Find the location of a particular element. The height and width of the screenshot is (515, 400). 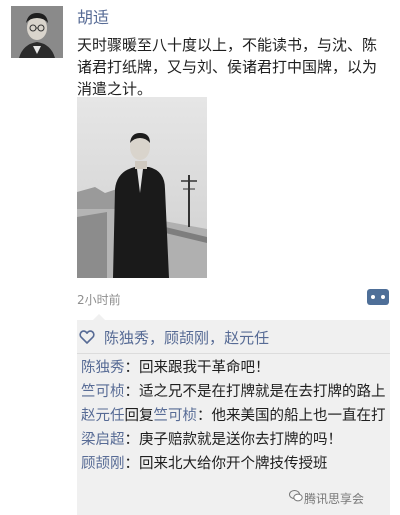

commenter-name: 梁启超 is located at coordinates (103, 440).